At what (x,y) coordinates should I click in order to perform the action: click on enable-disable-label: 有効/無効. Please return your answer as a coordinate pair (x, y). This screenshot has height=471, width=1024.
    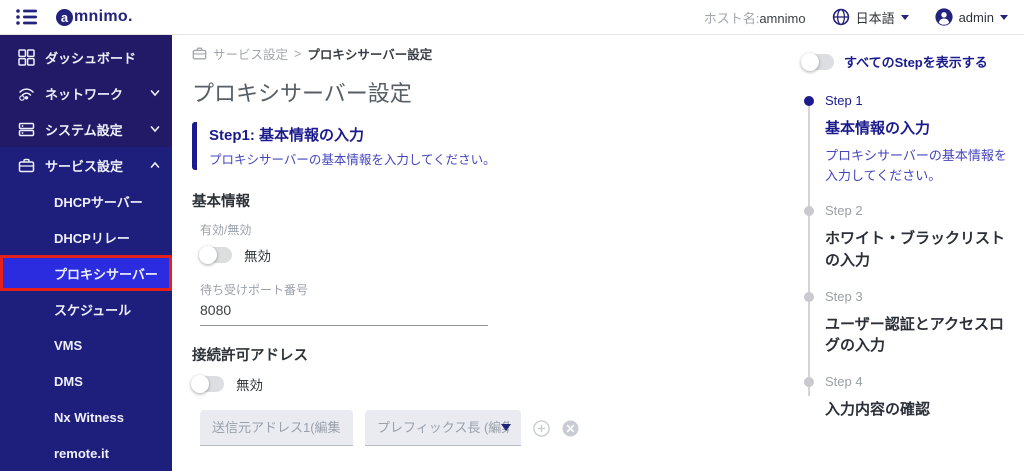
    Looking at the image, I should click on (226, 230).